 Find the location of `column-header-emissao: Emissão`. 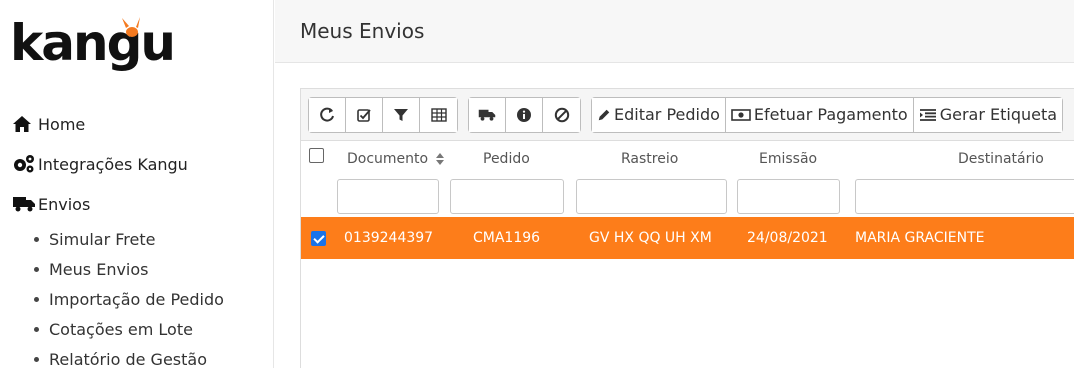

column-header-emissao: Emissão is located at coordinates (788, 159).